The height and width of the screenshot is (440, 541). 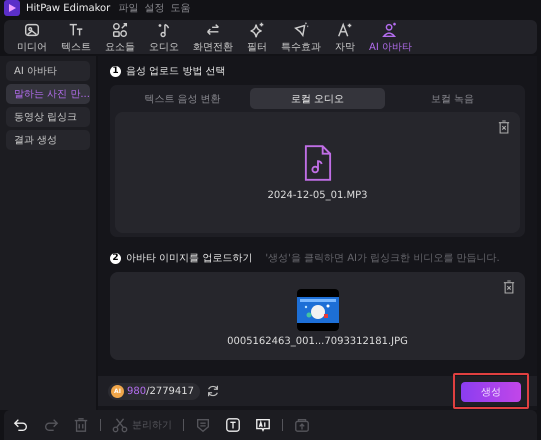 I want to click on credits-total: /2779417, so click(x=170, y=391).